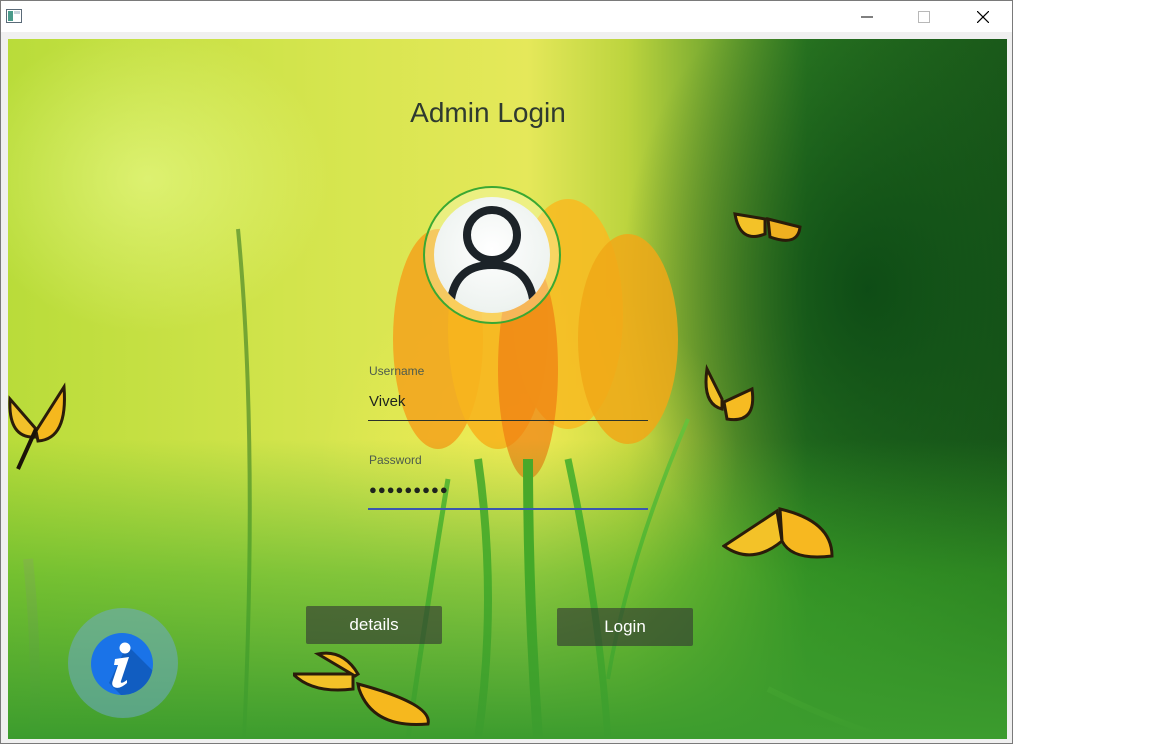 Image resolution: width=1152 pixels, height=745 pixels. What do you see at coordinates (397, 371) in the screenshot?
I see `username-label: Username` at bounding box center [397, 371].